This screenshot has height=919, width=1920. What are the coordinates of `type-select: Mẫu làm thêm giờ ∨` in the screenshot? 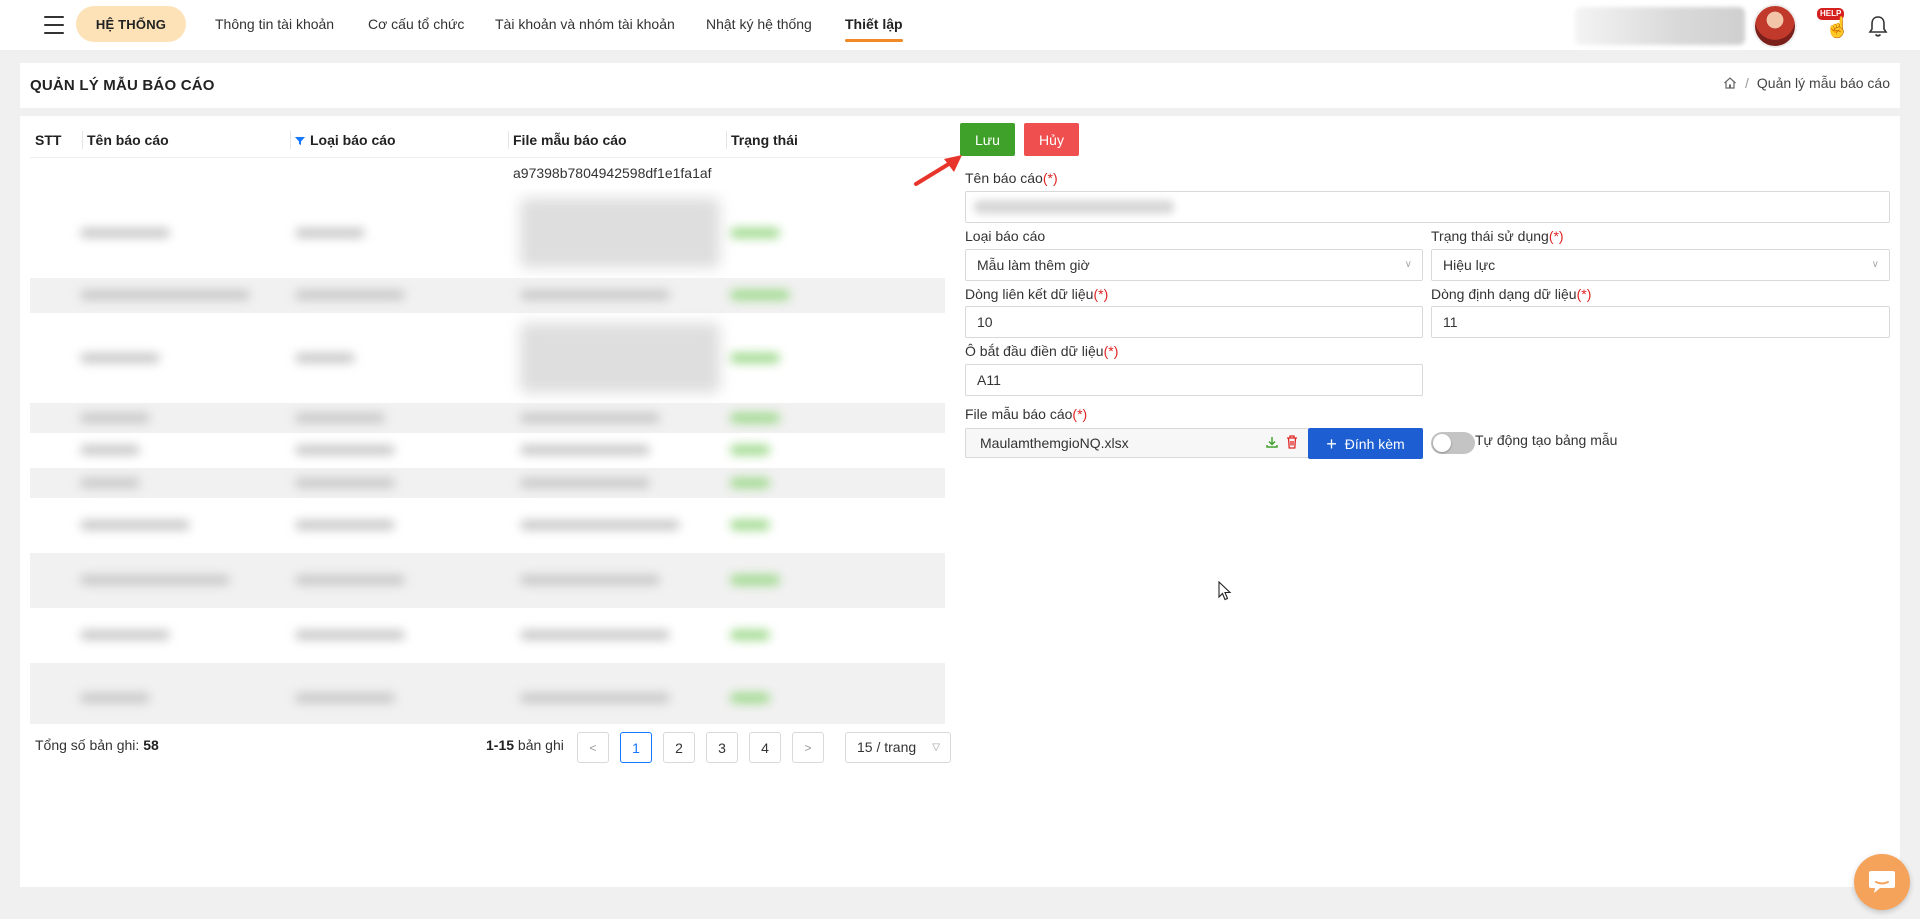 It's located at (1194, 265).